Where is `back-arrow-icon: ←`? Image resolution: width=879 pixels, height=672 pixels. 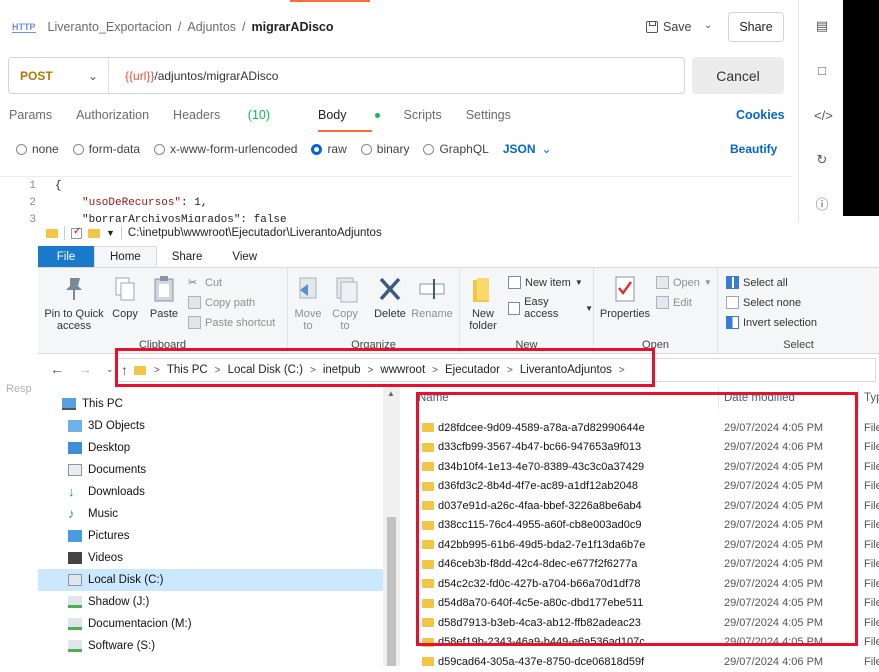 back-arrow-icon: ← is located at coordinates (57, 369).